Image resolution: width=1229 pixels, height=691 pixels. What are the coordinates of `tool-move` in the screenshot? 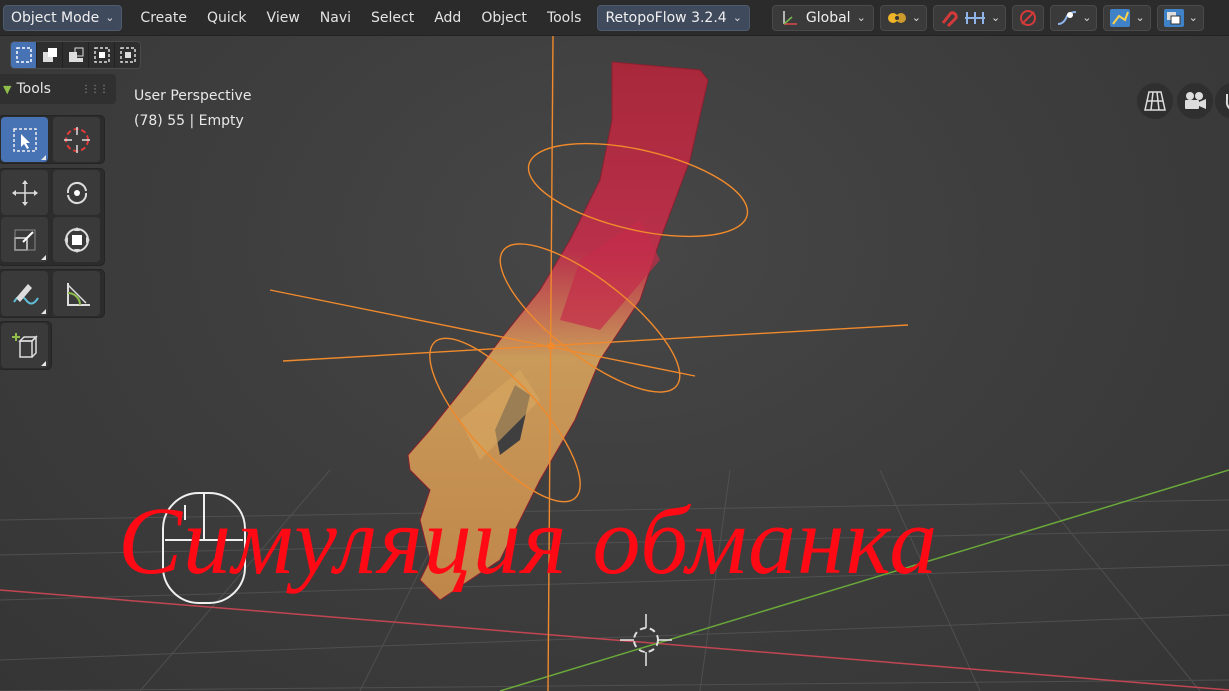 It's located at (24, 192).